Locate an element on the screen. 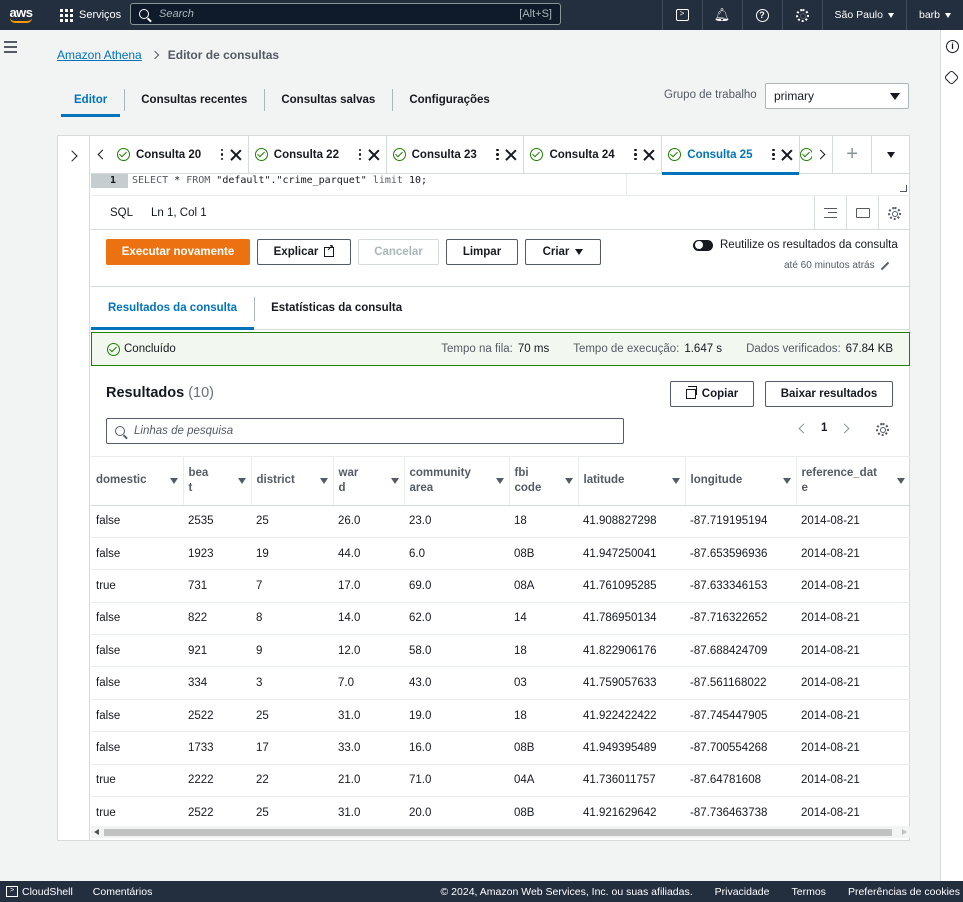 Image resolution: width=963 pixels, height=902 pixels. results-search-input is located at coordinates (374, 431).